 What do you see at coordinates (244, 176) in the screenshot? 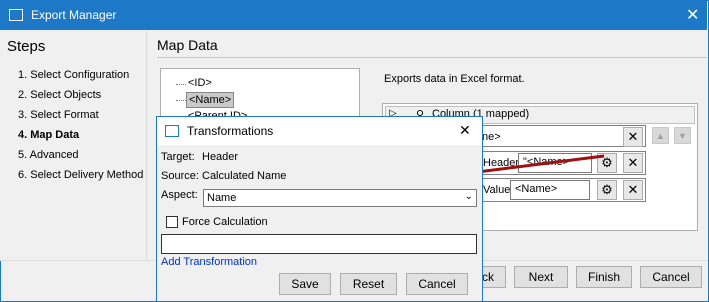
I see `source-value: Calculated Name` at bounding box center [244, 176].